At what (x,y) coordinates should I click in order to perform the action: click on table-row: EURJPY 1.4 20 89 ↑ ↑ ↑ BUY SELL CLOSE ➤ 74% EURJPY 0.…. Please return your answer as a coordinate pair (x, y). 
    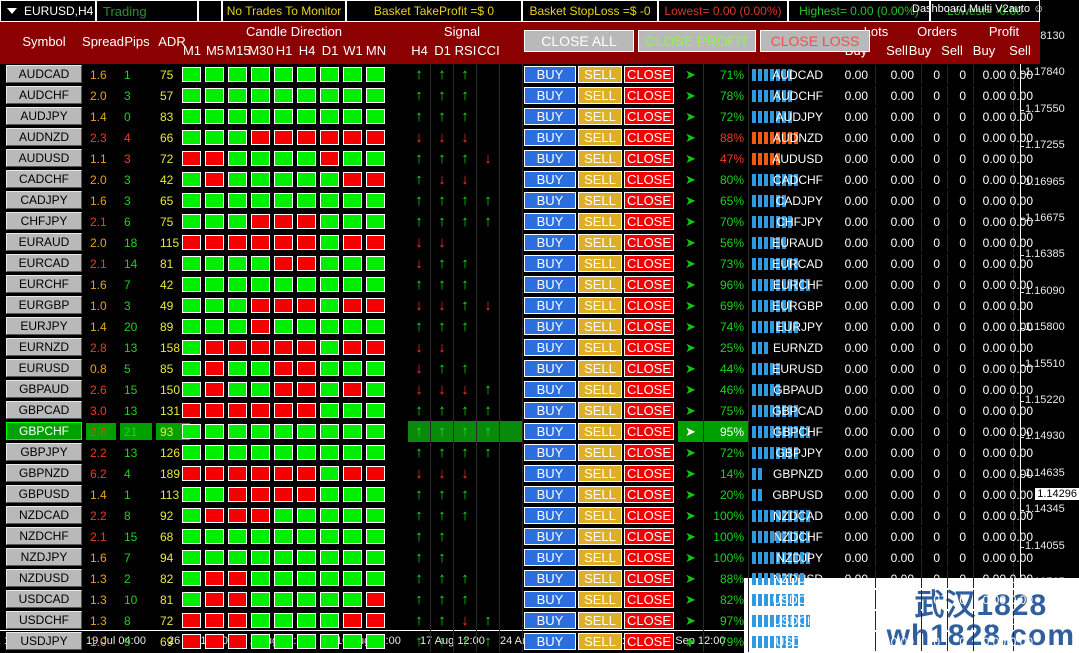
    Looking at the image, I should click on (520, 326).